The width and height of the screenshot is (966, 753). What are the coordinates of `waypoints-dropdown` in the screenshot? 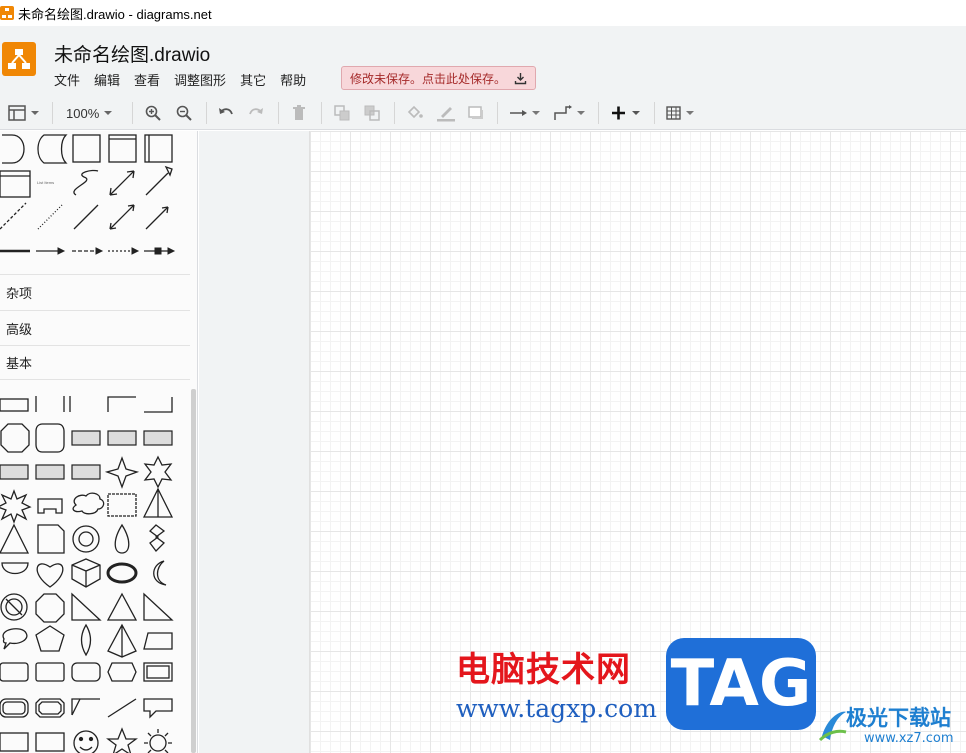 It's located at (570, 113).